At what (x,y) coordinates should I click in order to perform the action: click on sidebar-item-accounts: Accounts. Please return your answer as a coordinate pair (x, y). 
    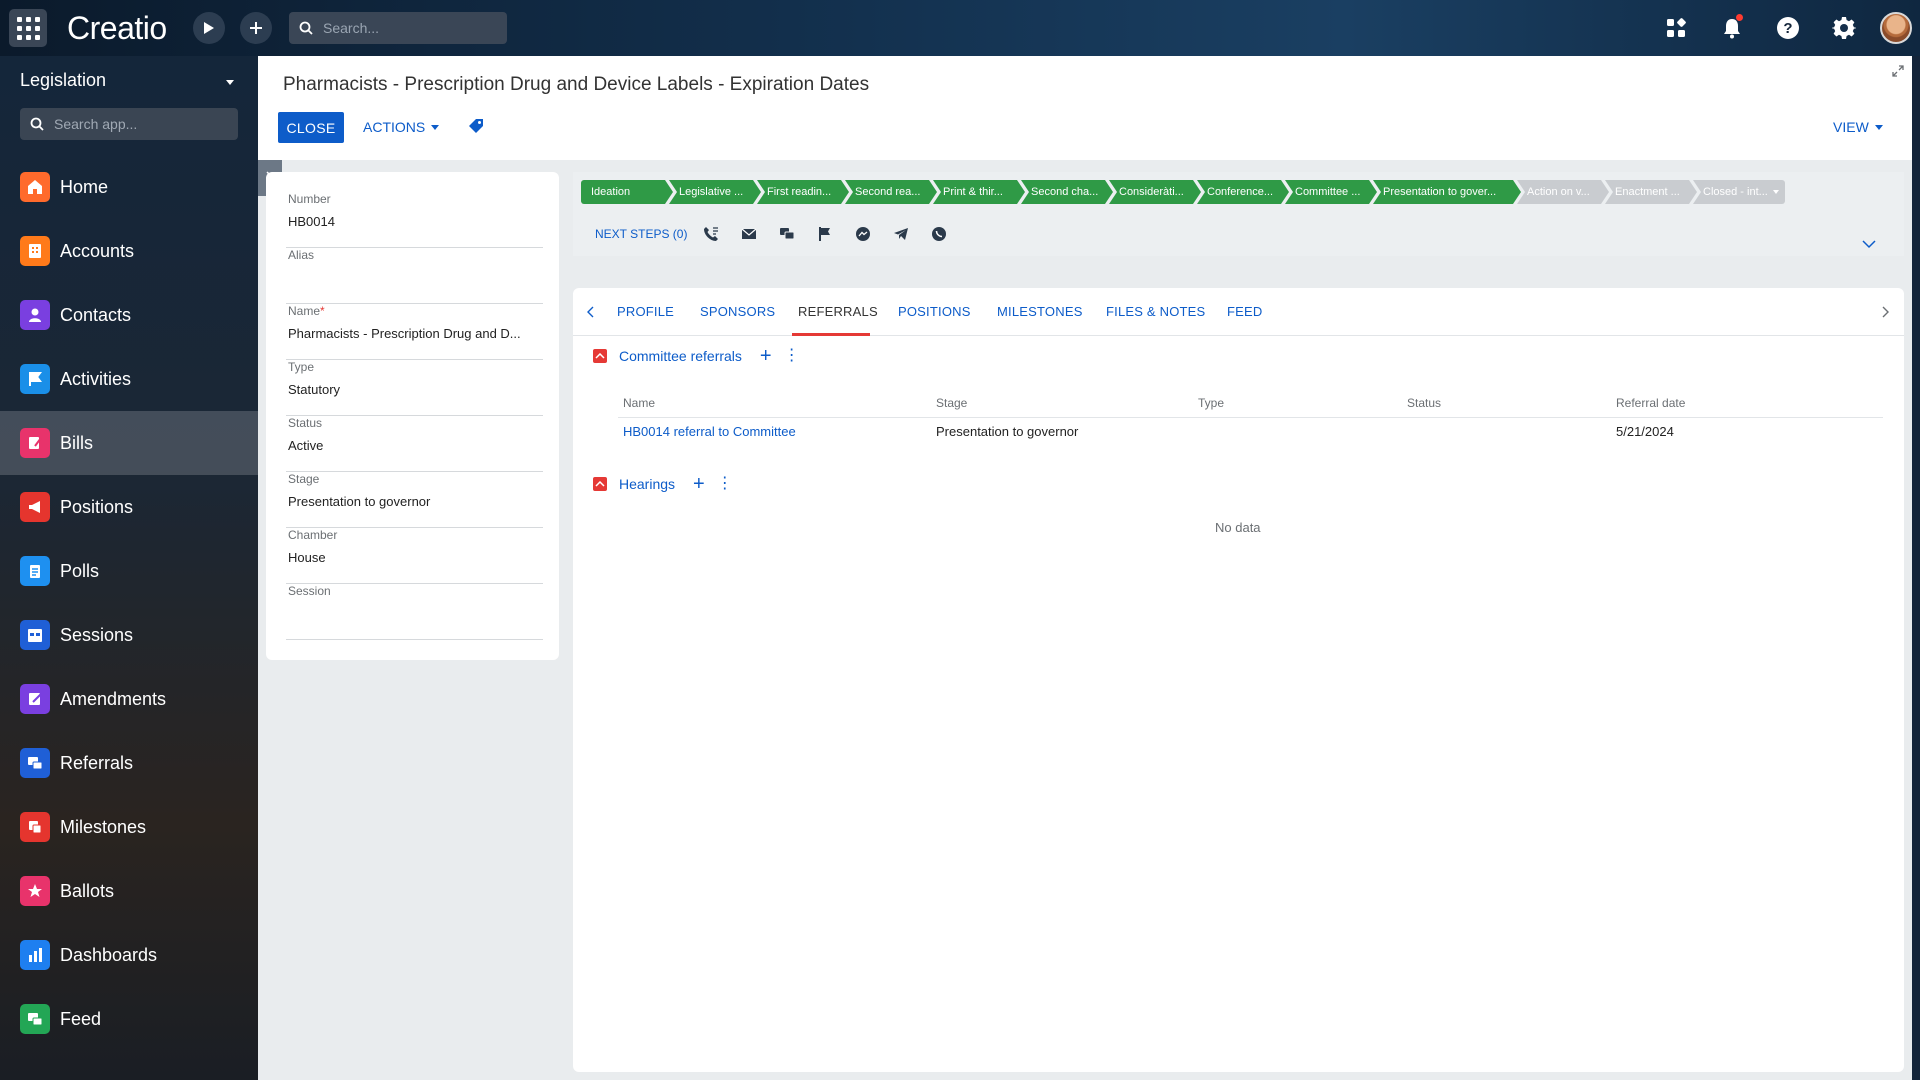
    Looking at the image, I should click on (129, 251).